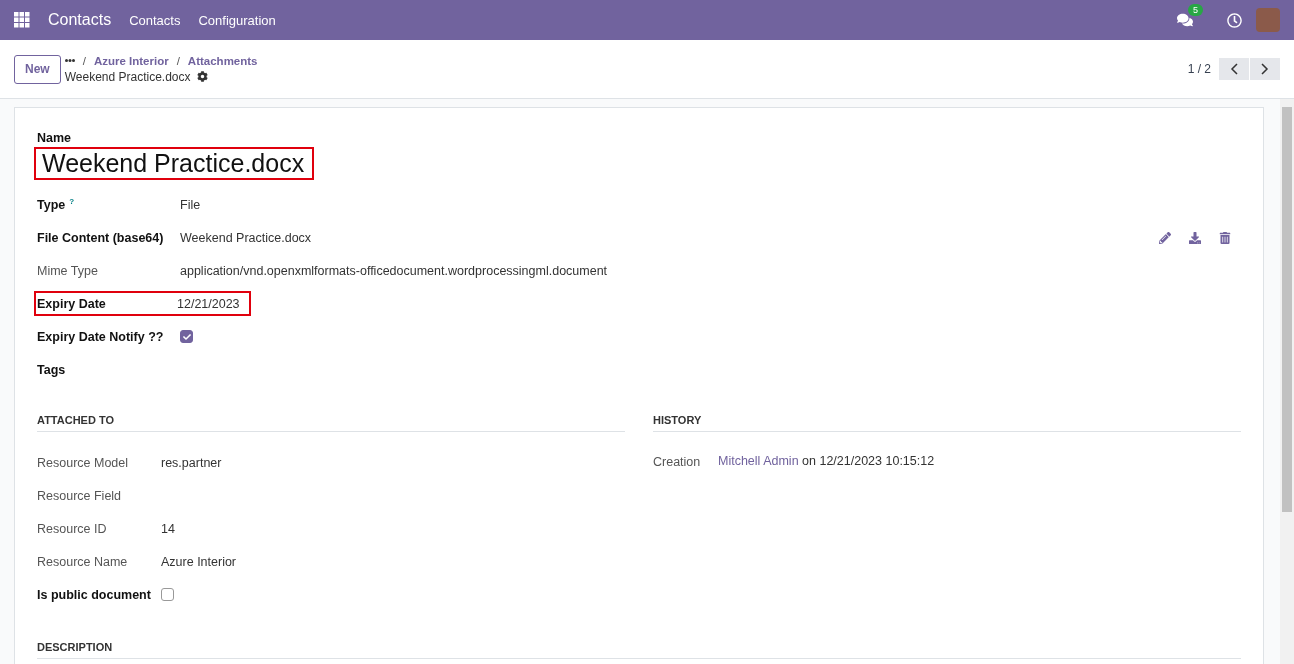  Describe the element at coordinates (947, 423) in the screenshot. I see `section-heading: HISTORY` at that location.